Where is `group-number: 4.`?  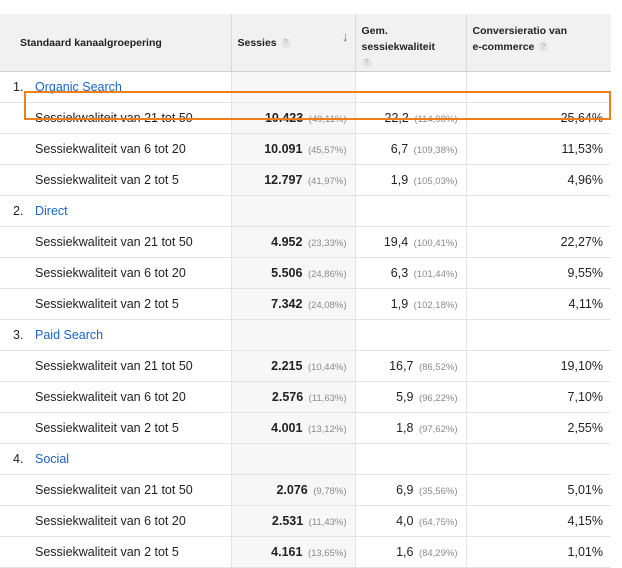
group-number: 4. is located at coordinates (18, 459).